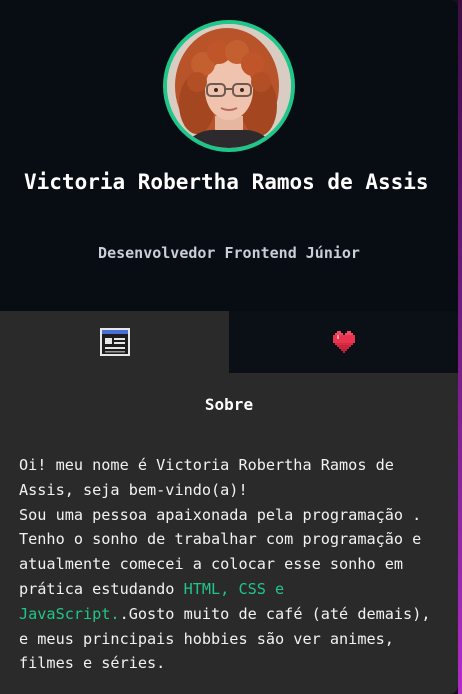  What do you see at coordinates (229, 404) in the screenshot?
I see `section-title: Sobre` at bounding box center [229, 404].